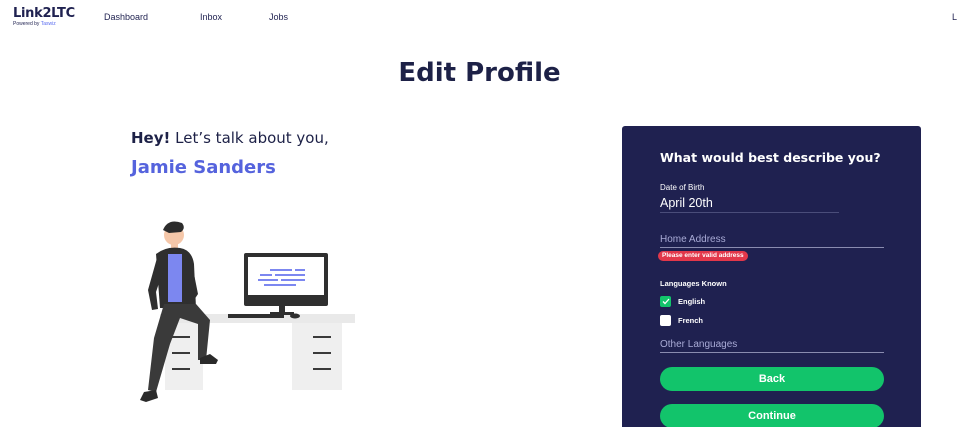  I want to click on logo: Link2LTC Powered by Taswiz, so click(44, 17).